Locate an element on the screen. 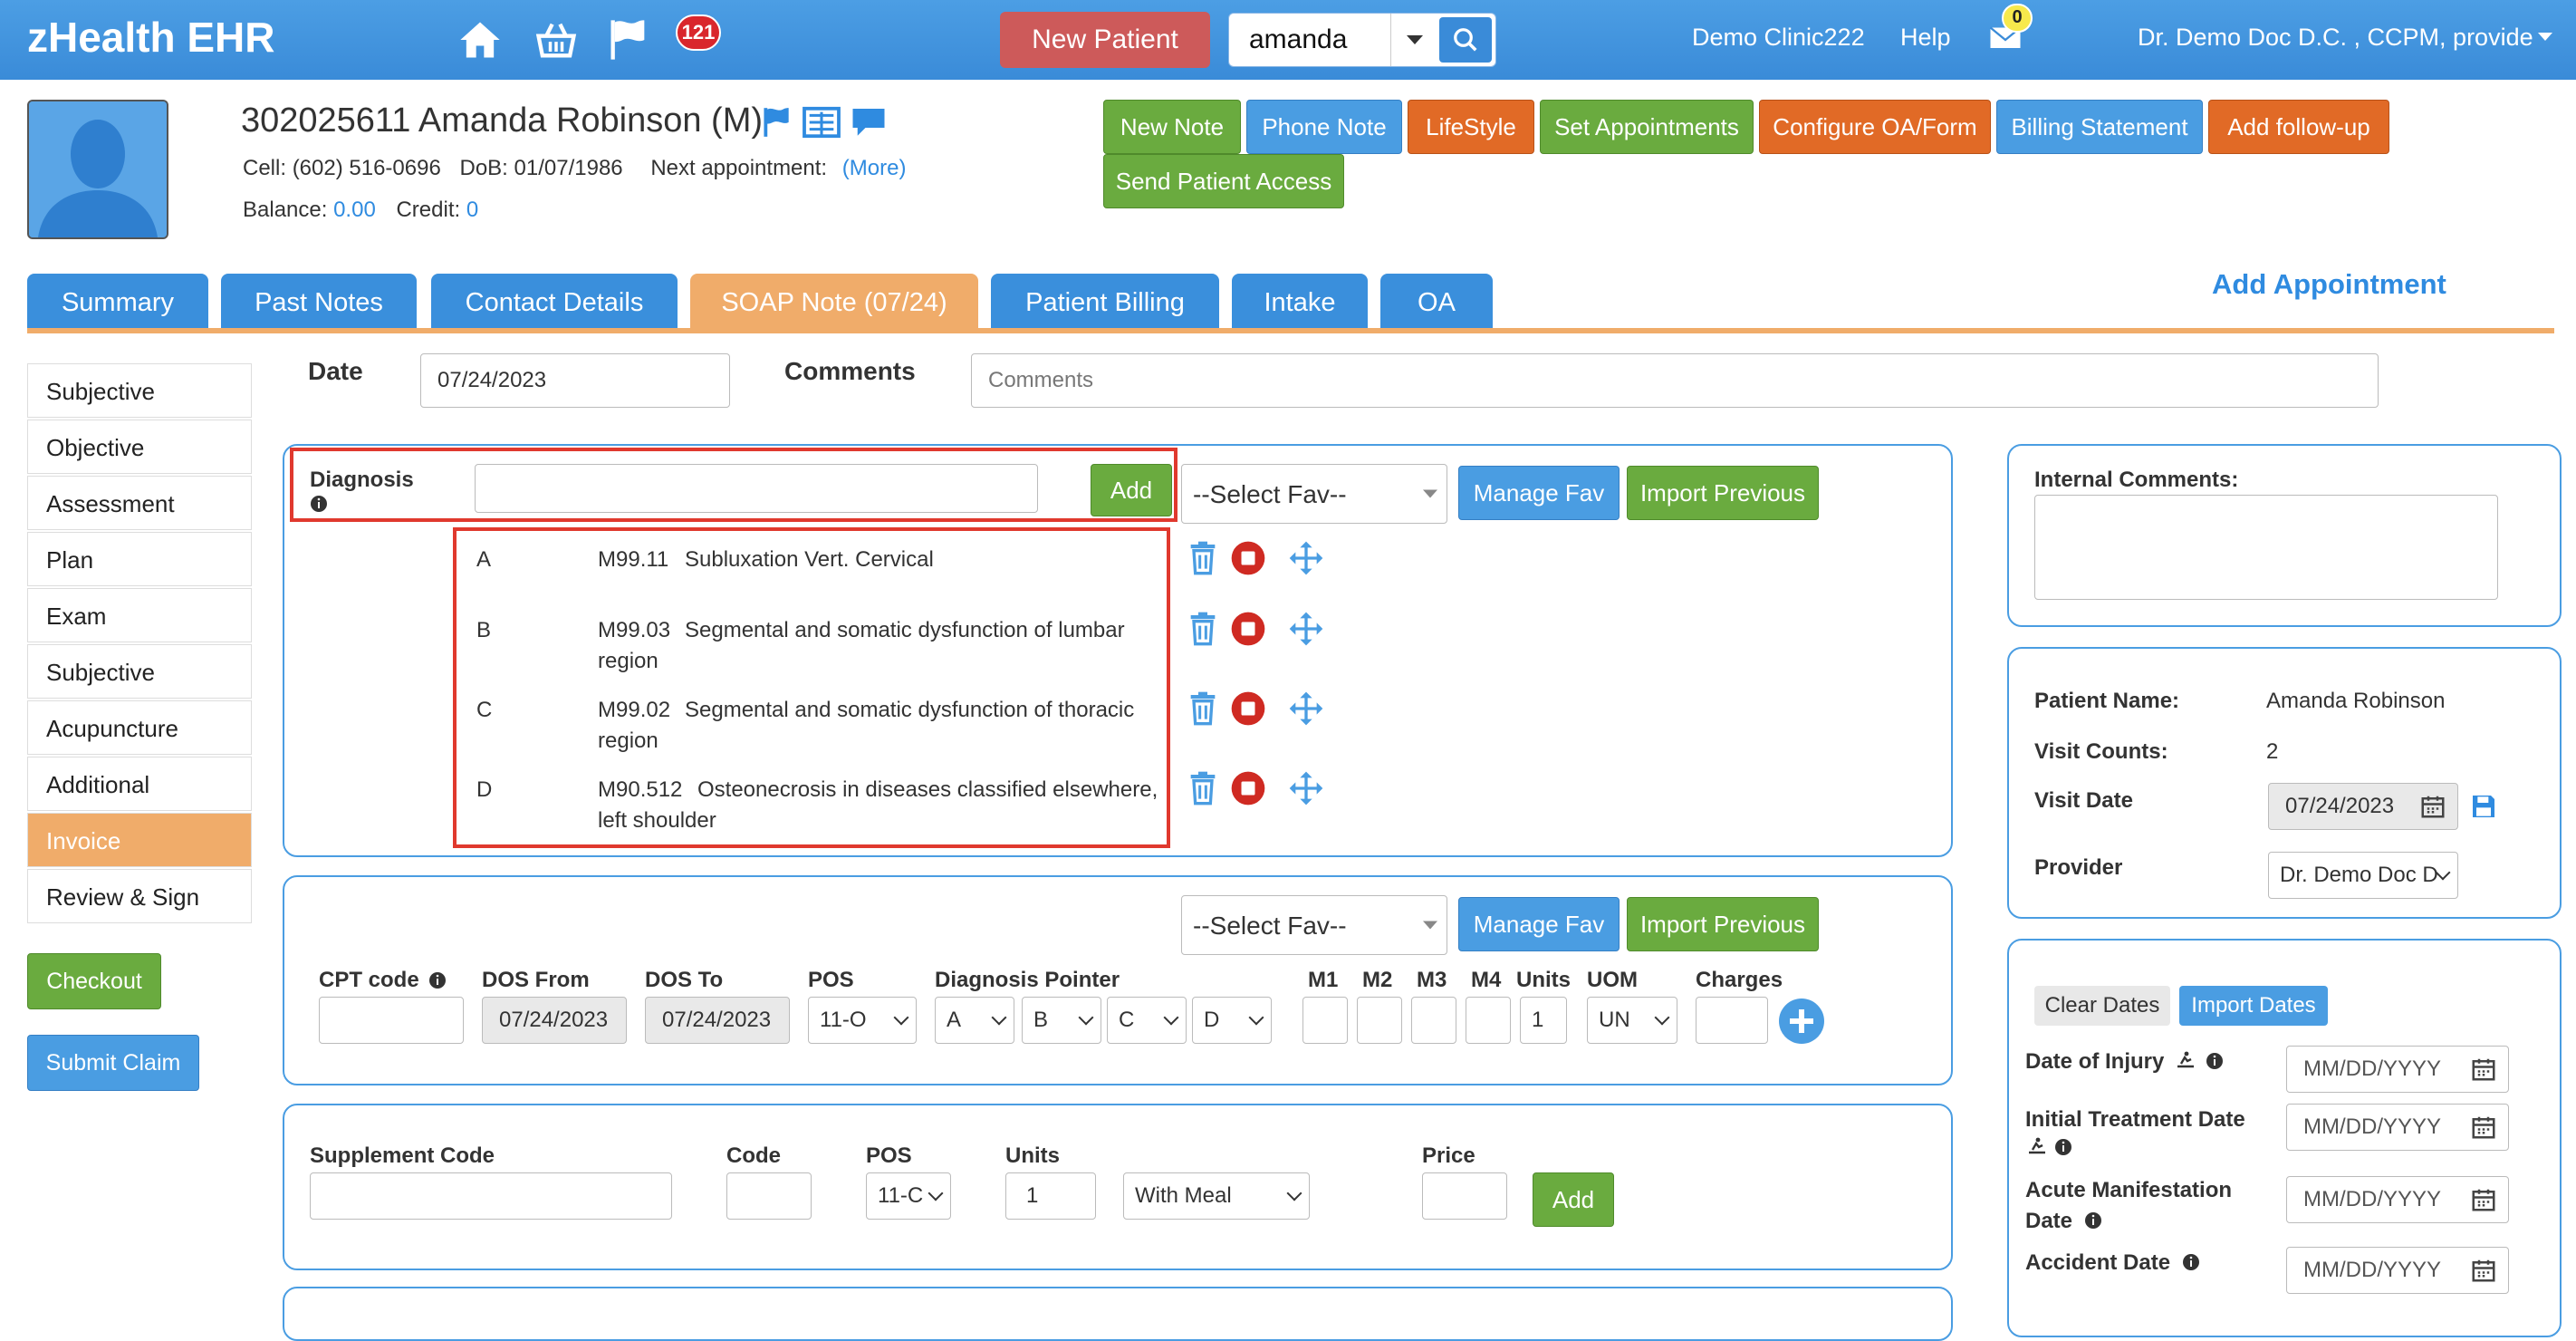  tab-intake: Intake is located at coordinates (1300, 302).